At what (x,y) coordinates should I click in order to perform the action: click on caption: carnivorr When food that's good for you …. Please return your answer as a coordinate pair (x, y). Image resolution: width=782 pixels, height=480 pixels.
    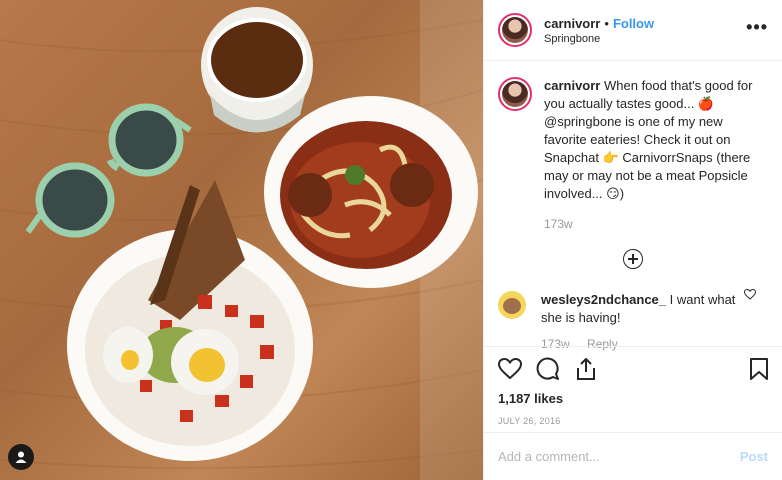
    Looking at the image, I should click on (633, 155).